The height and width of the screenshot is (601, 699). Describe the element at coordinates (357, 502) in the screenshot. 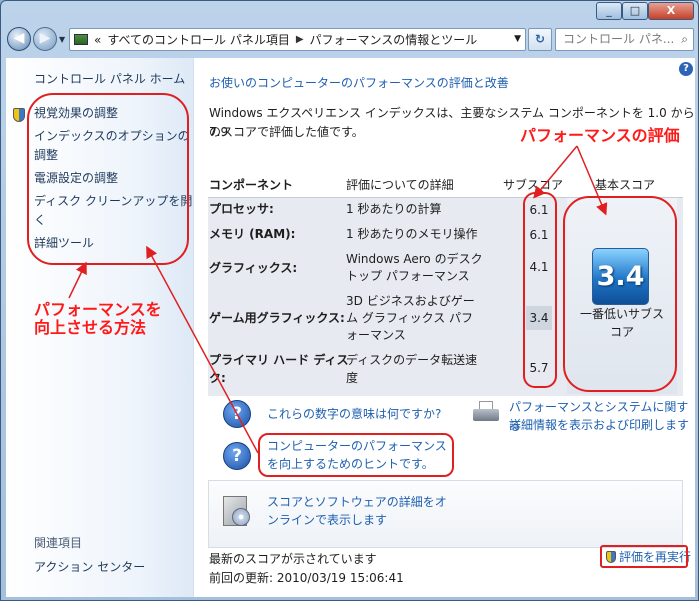

I see `link-online-1: スコアとソフトウェアの詳細をオ` at that location.